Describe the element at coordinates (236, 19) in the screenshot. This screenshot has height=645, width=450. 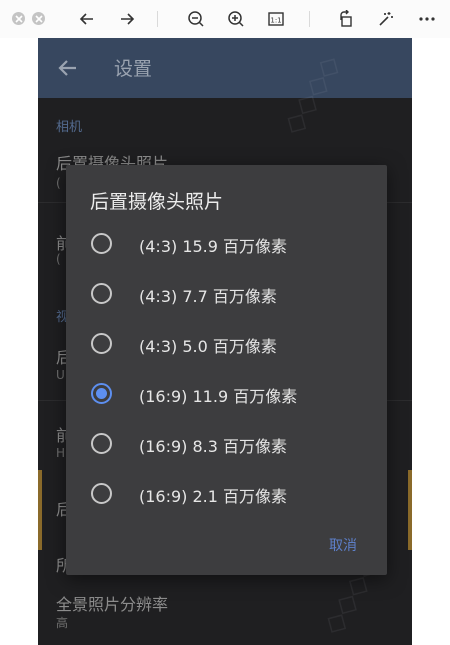
I see `zoom-in-icon` at that location.